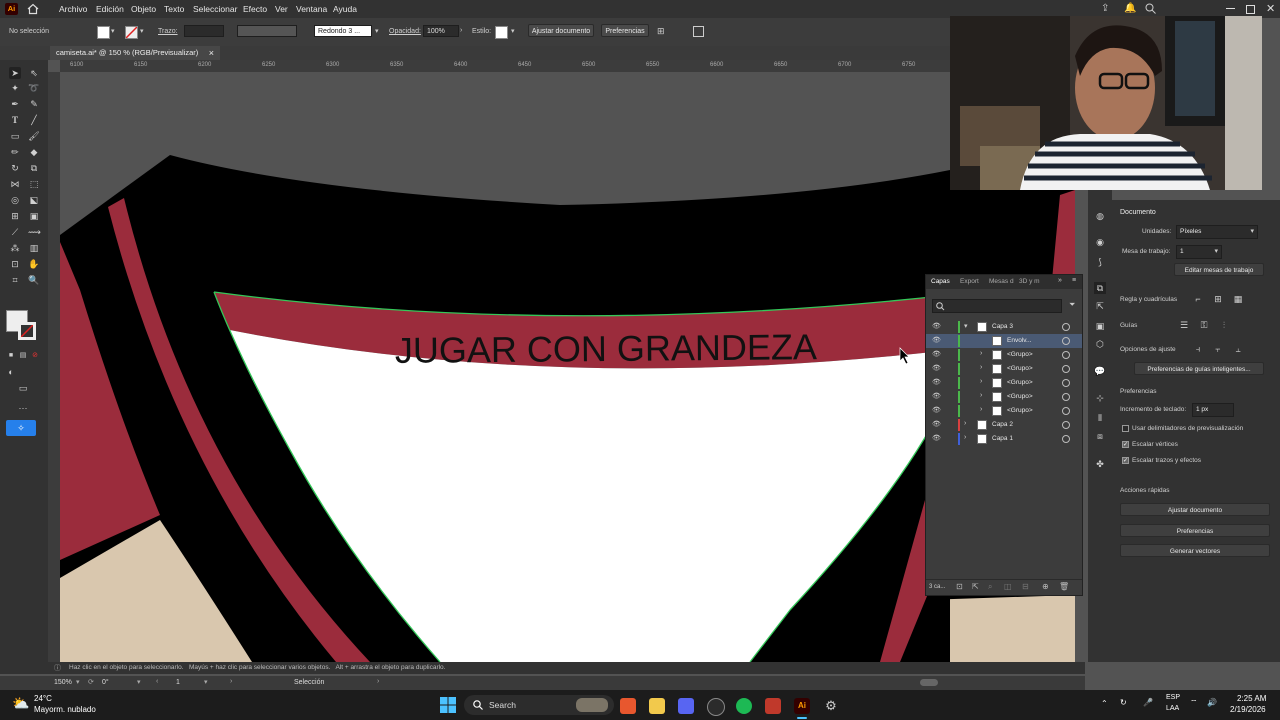  Describe the element at coordinates (1125, 428) in the screenshot. I see `preview-bounds-checkbox` at that location.